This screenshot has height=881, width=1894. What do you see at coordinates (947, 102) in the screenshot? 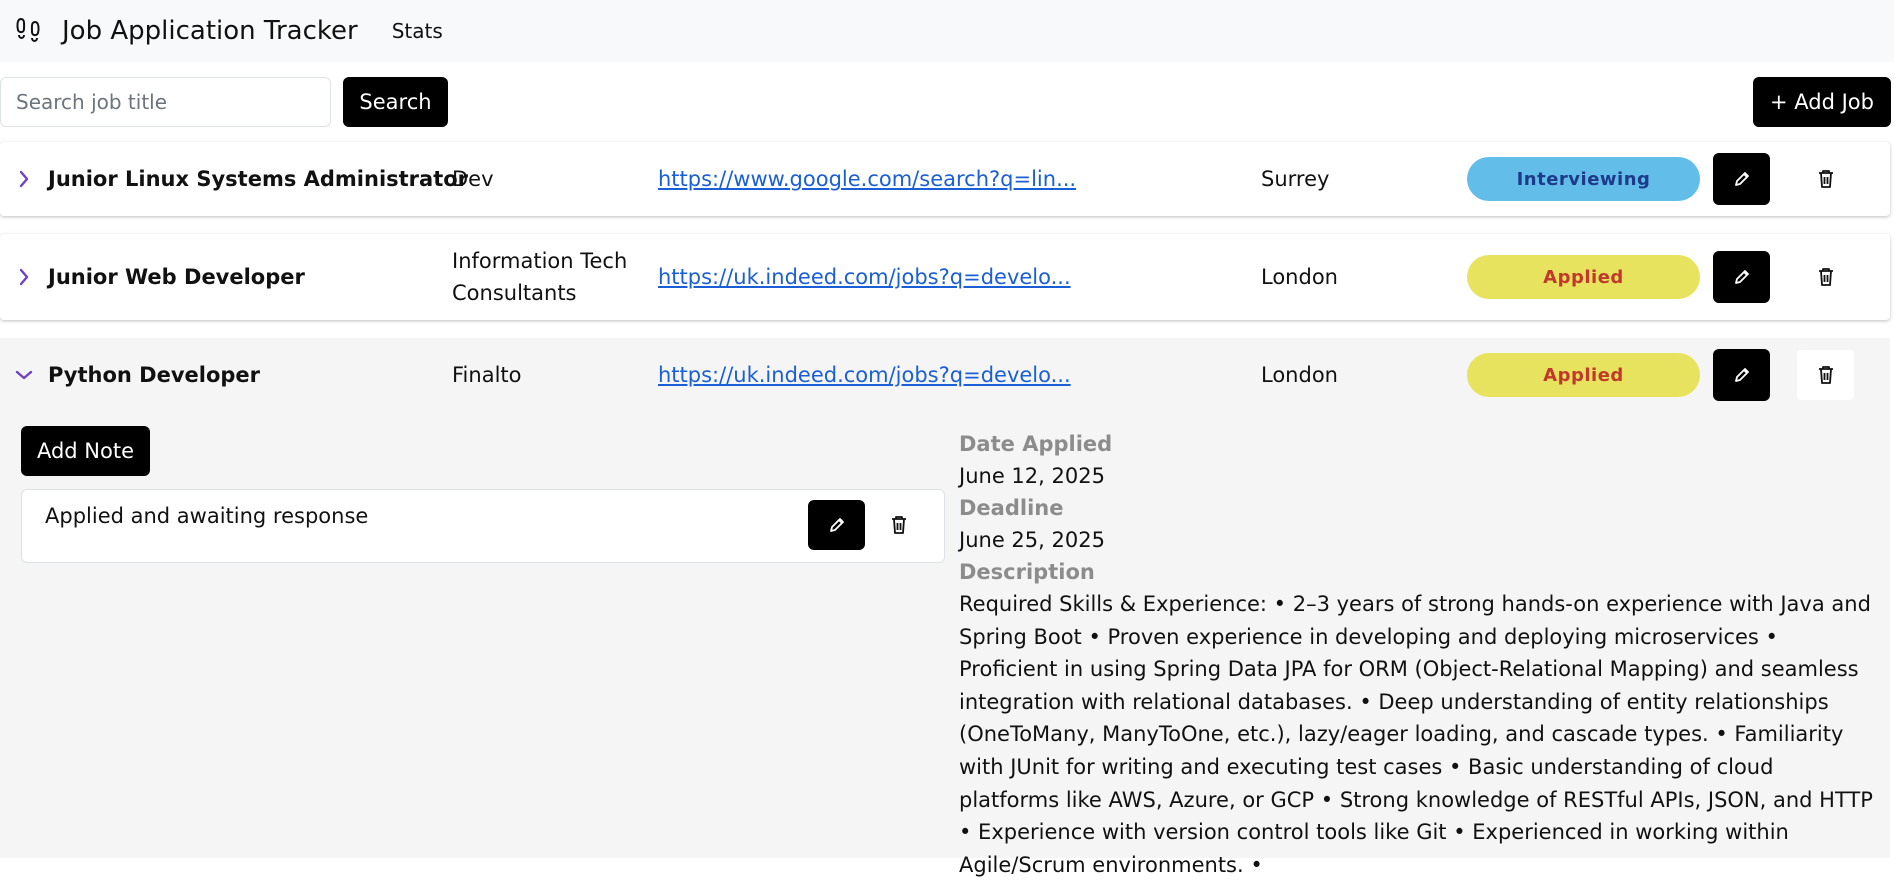
I see `search-toolbar: Search + Add Job` at bounding box center [947, 102].